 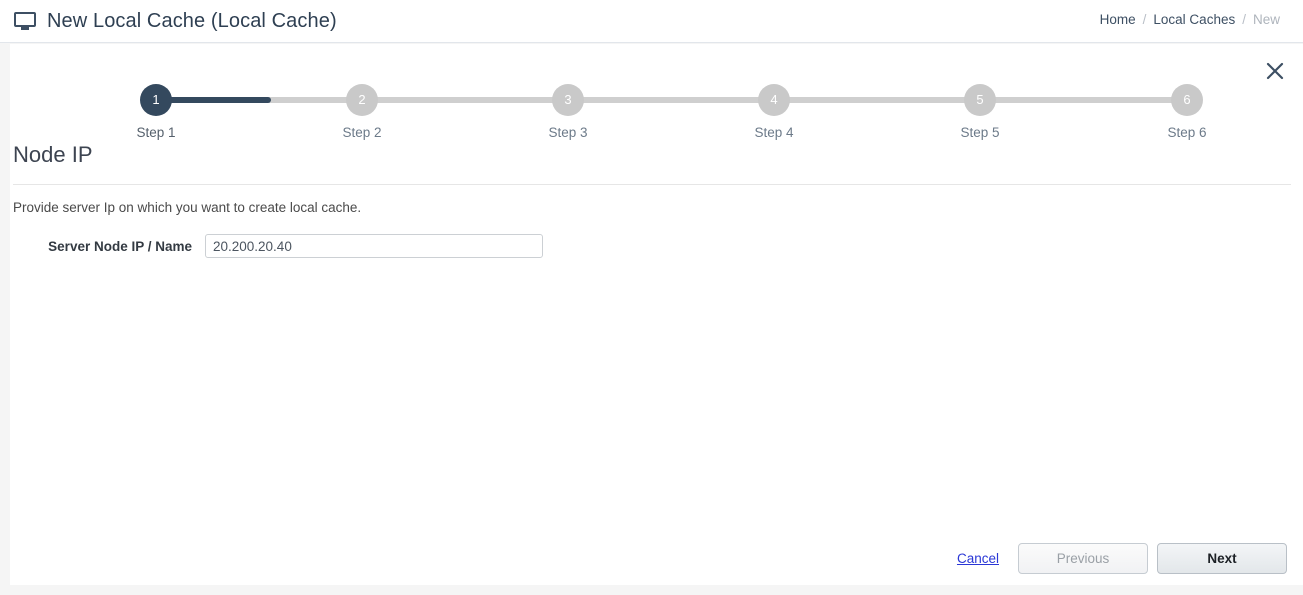 I want to click on stepper-step-3-label: Step 3, so click(x=568, y=132).